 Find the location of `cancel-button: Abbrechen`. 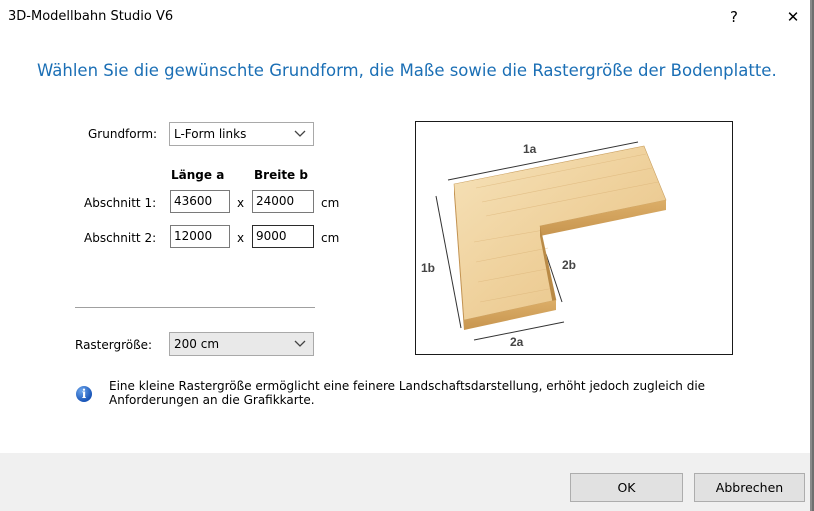

cancel-button: Abbrechen is located at coordinates (749, 487).